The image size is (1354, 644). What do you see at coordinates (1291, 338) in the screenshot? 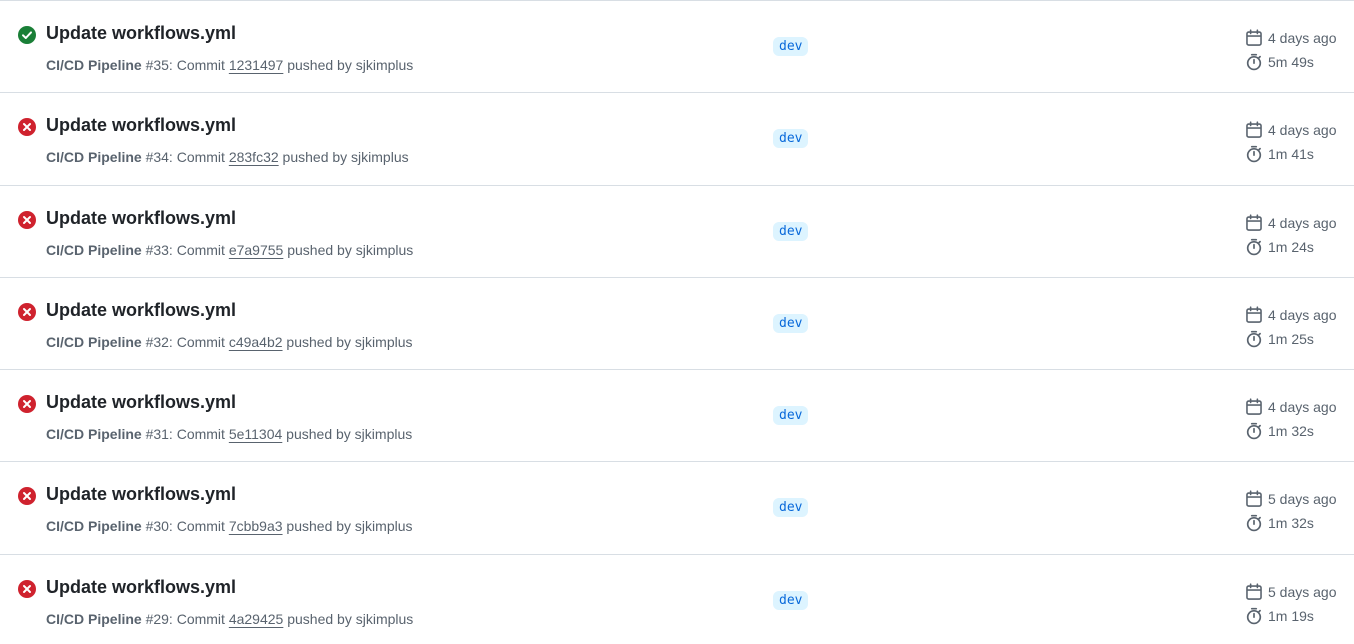
I see `run-duration-text: 1m 25s` at bounding box center [1291, 338].